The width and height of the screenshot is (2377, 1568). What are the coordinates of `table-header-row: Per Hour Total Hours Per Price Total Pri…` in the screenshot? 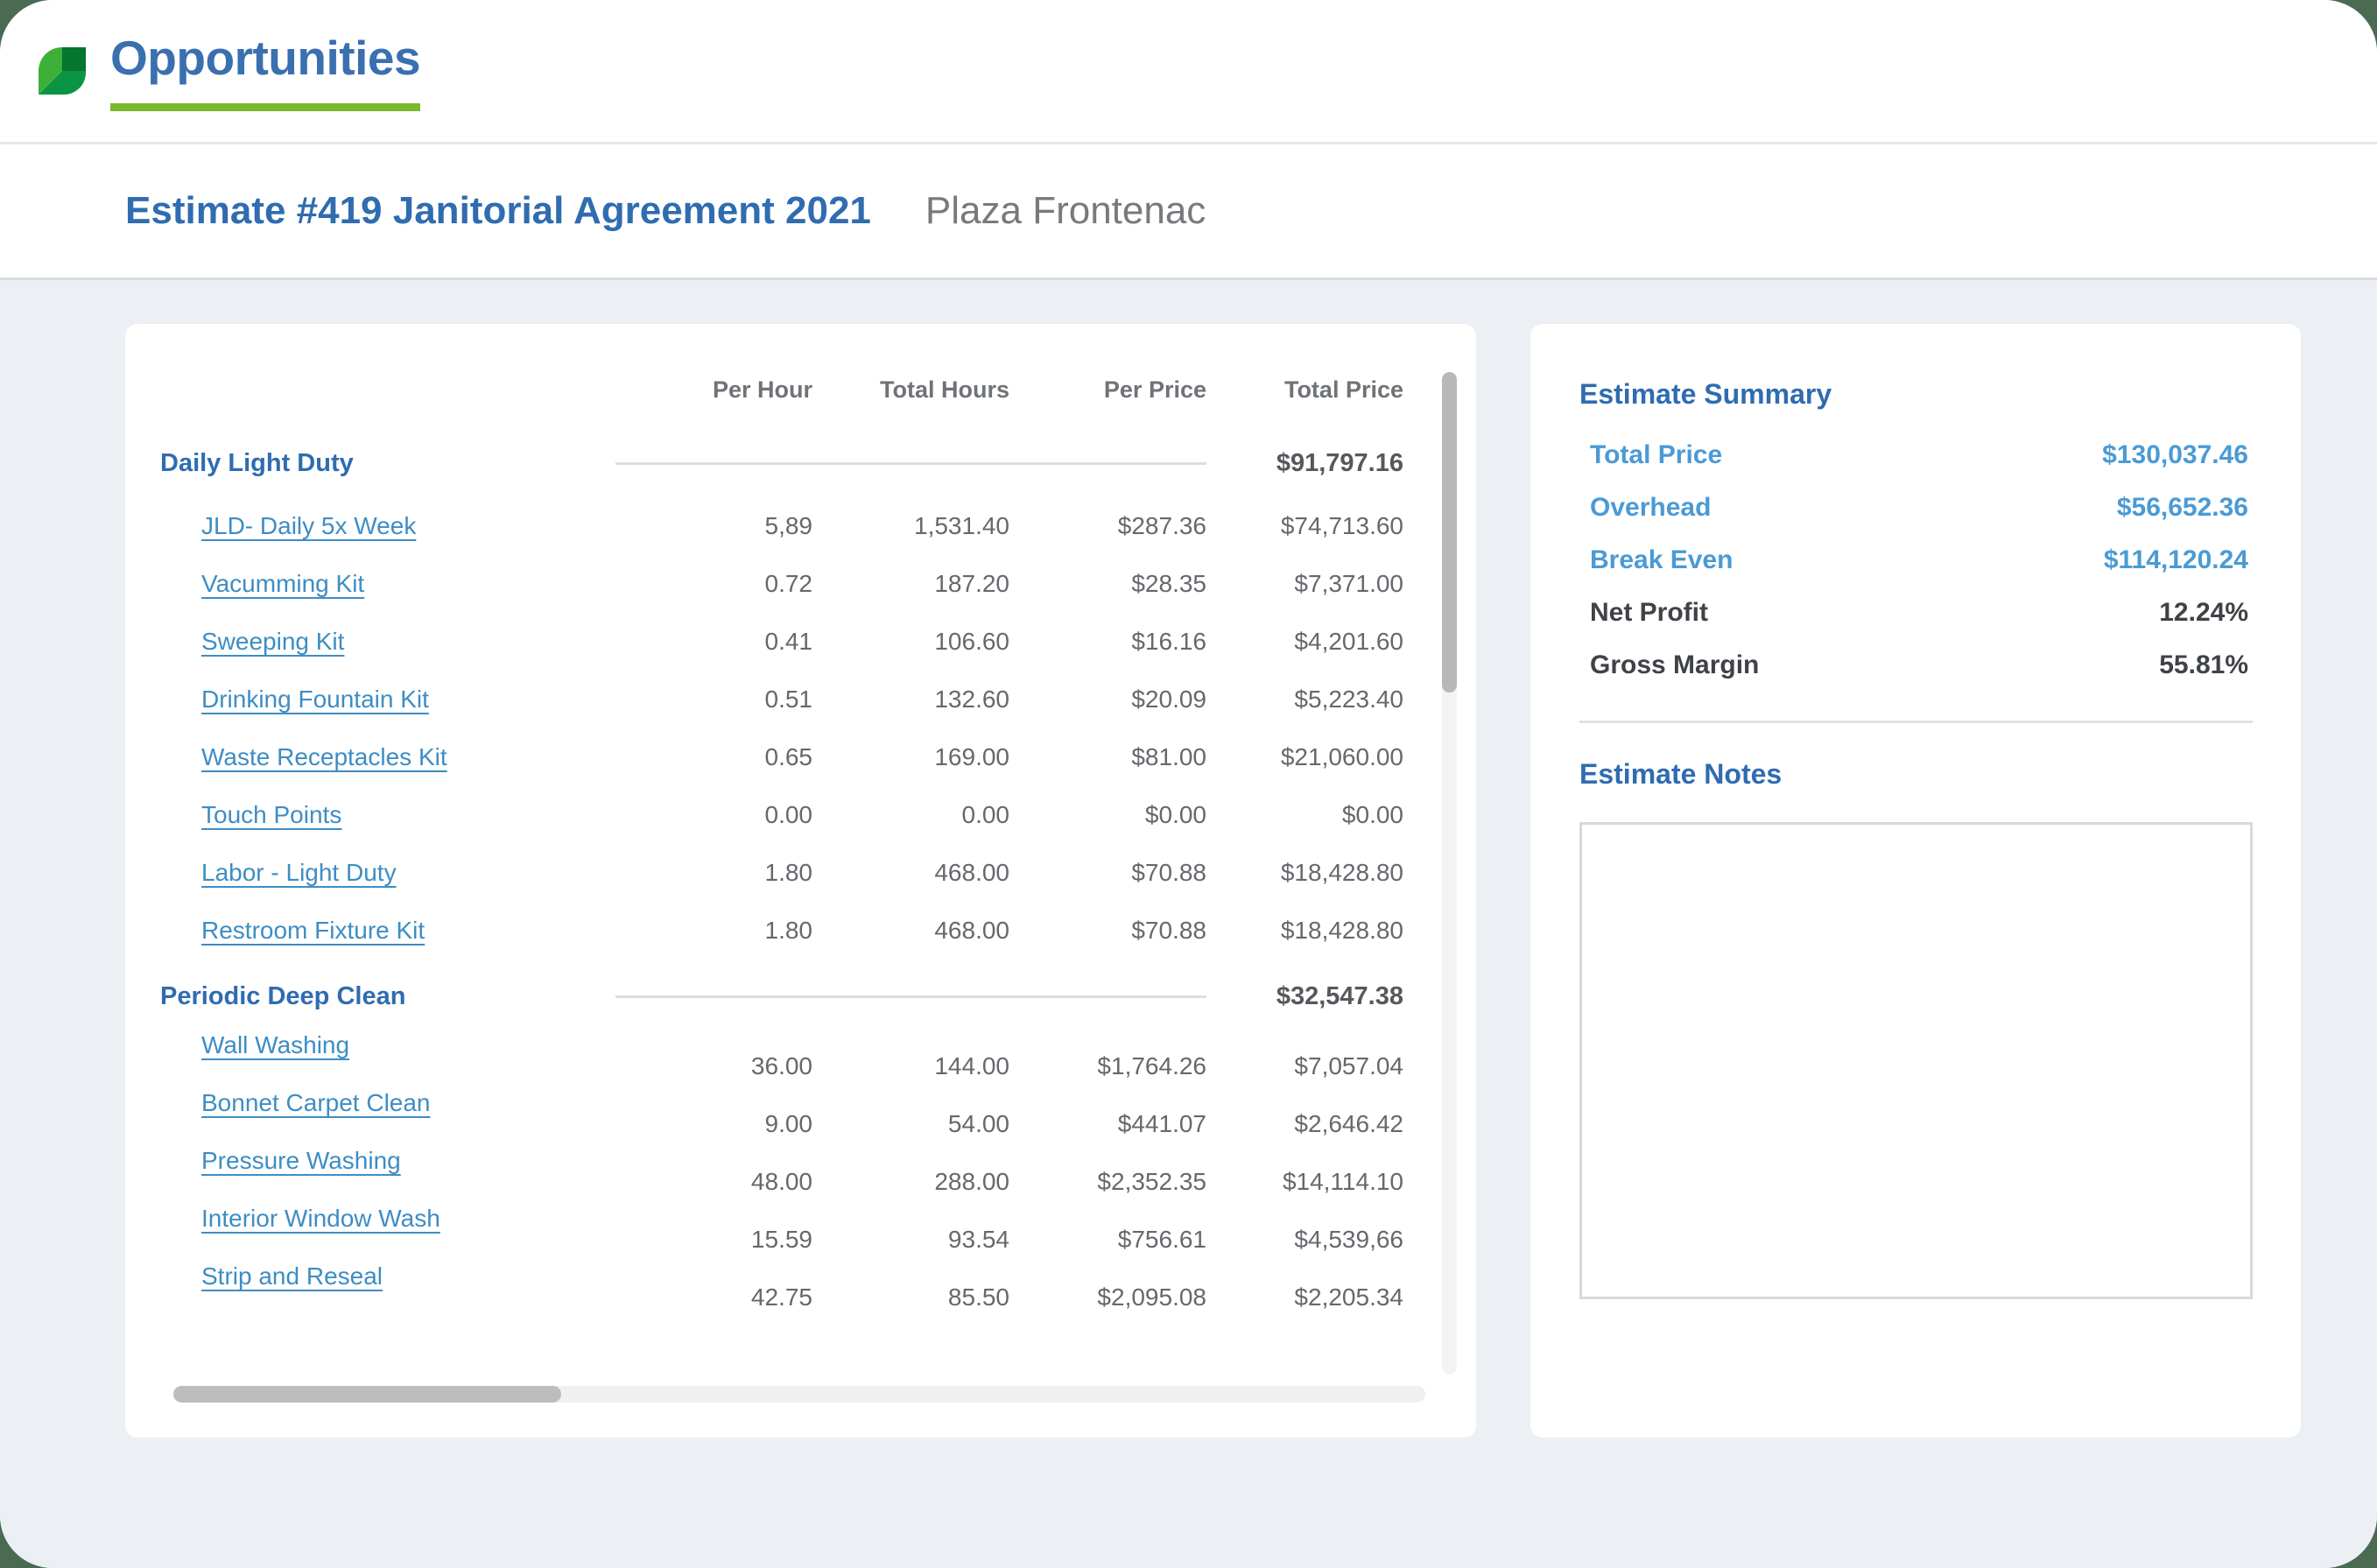 It's located at (781, 375).